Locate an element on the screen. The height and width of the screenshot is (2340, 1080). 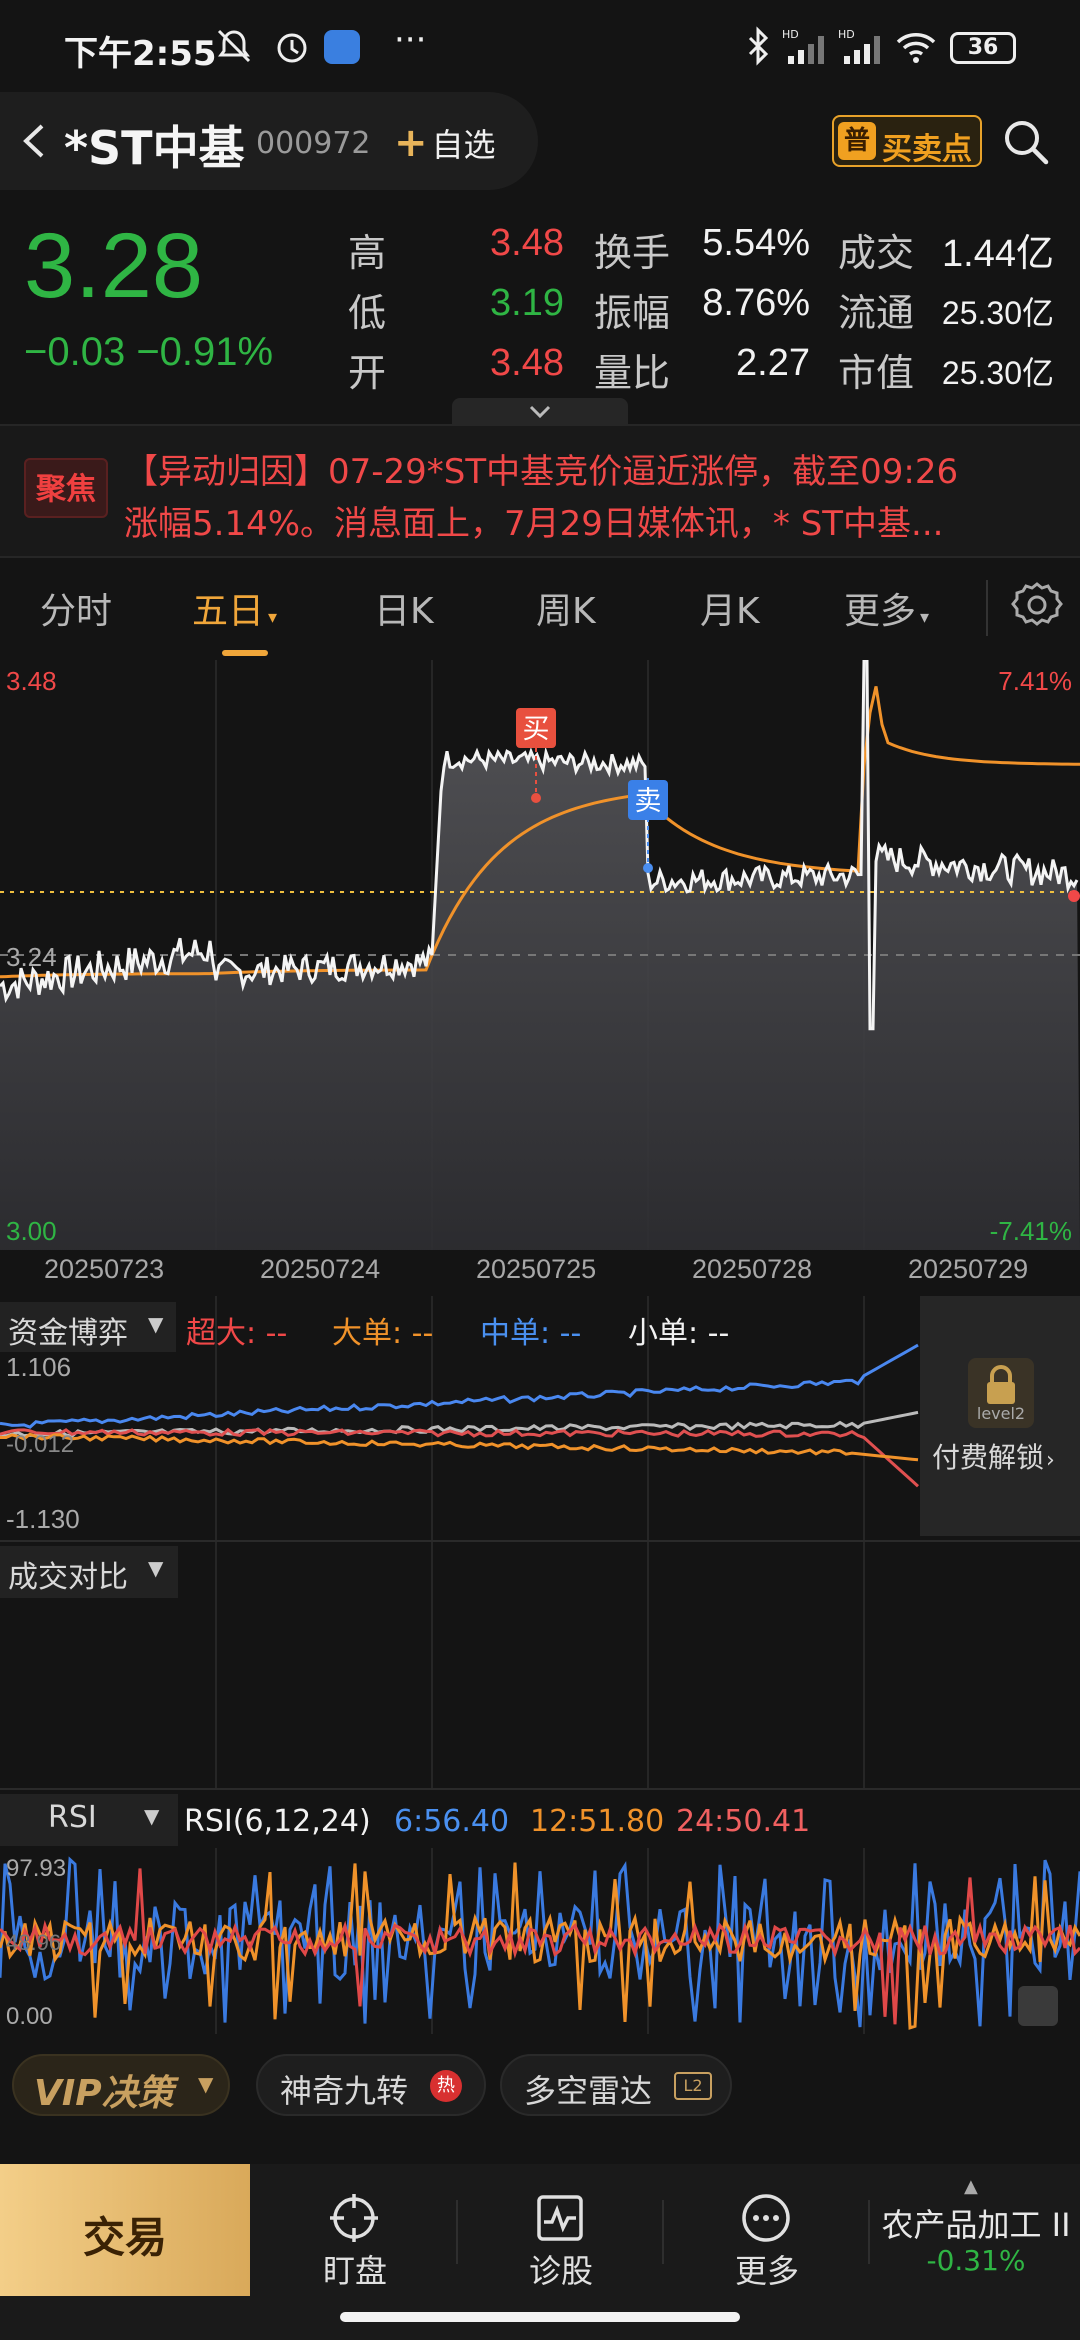
tab-more-label: 更多 is located at coordinates (880, 611).